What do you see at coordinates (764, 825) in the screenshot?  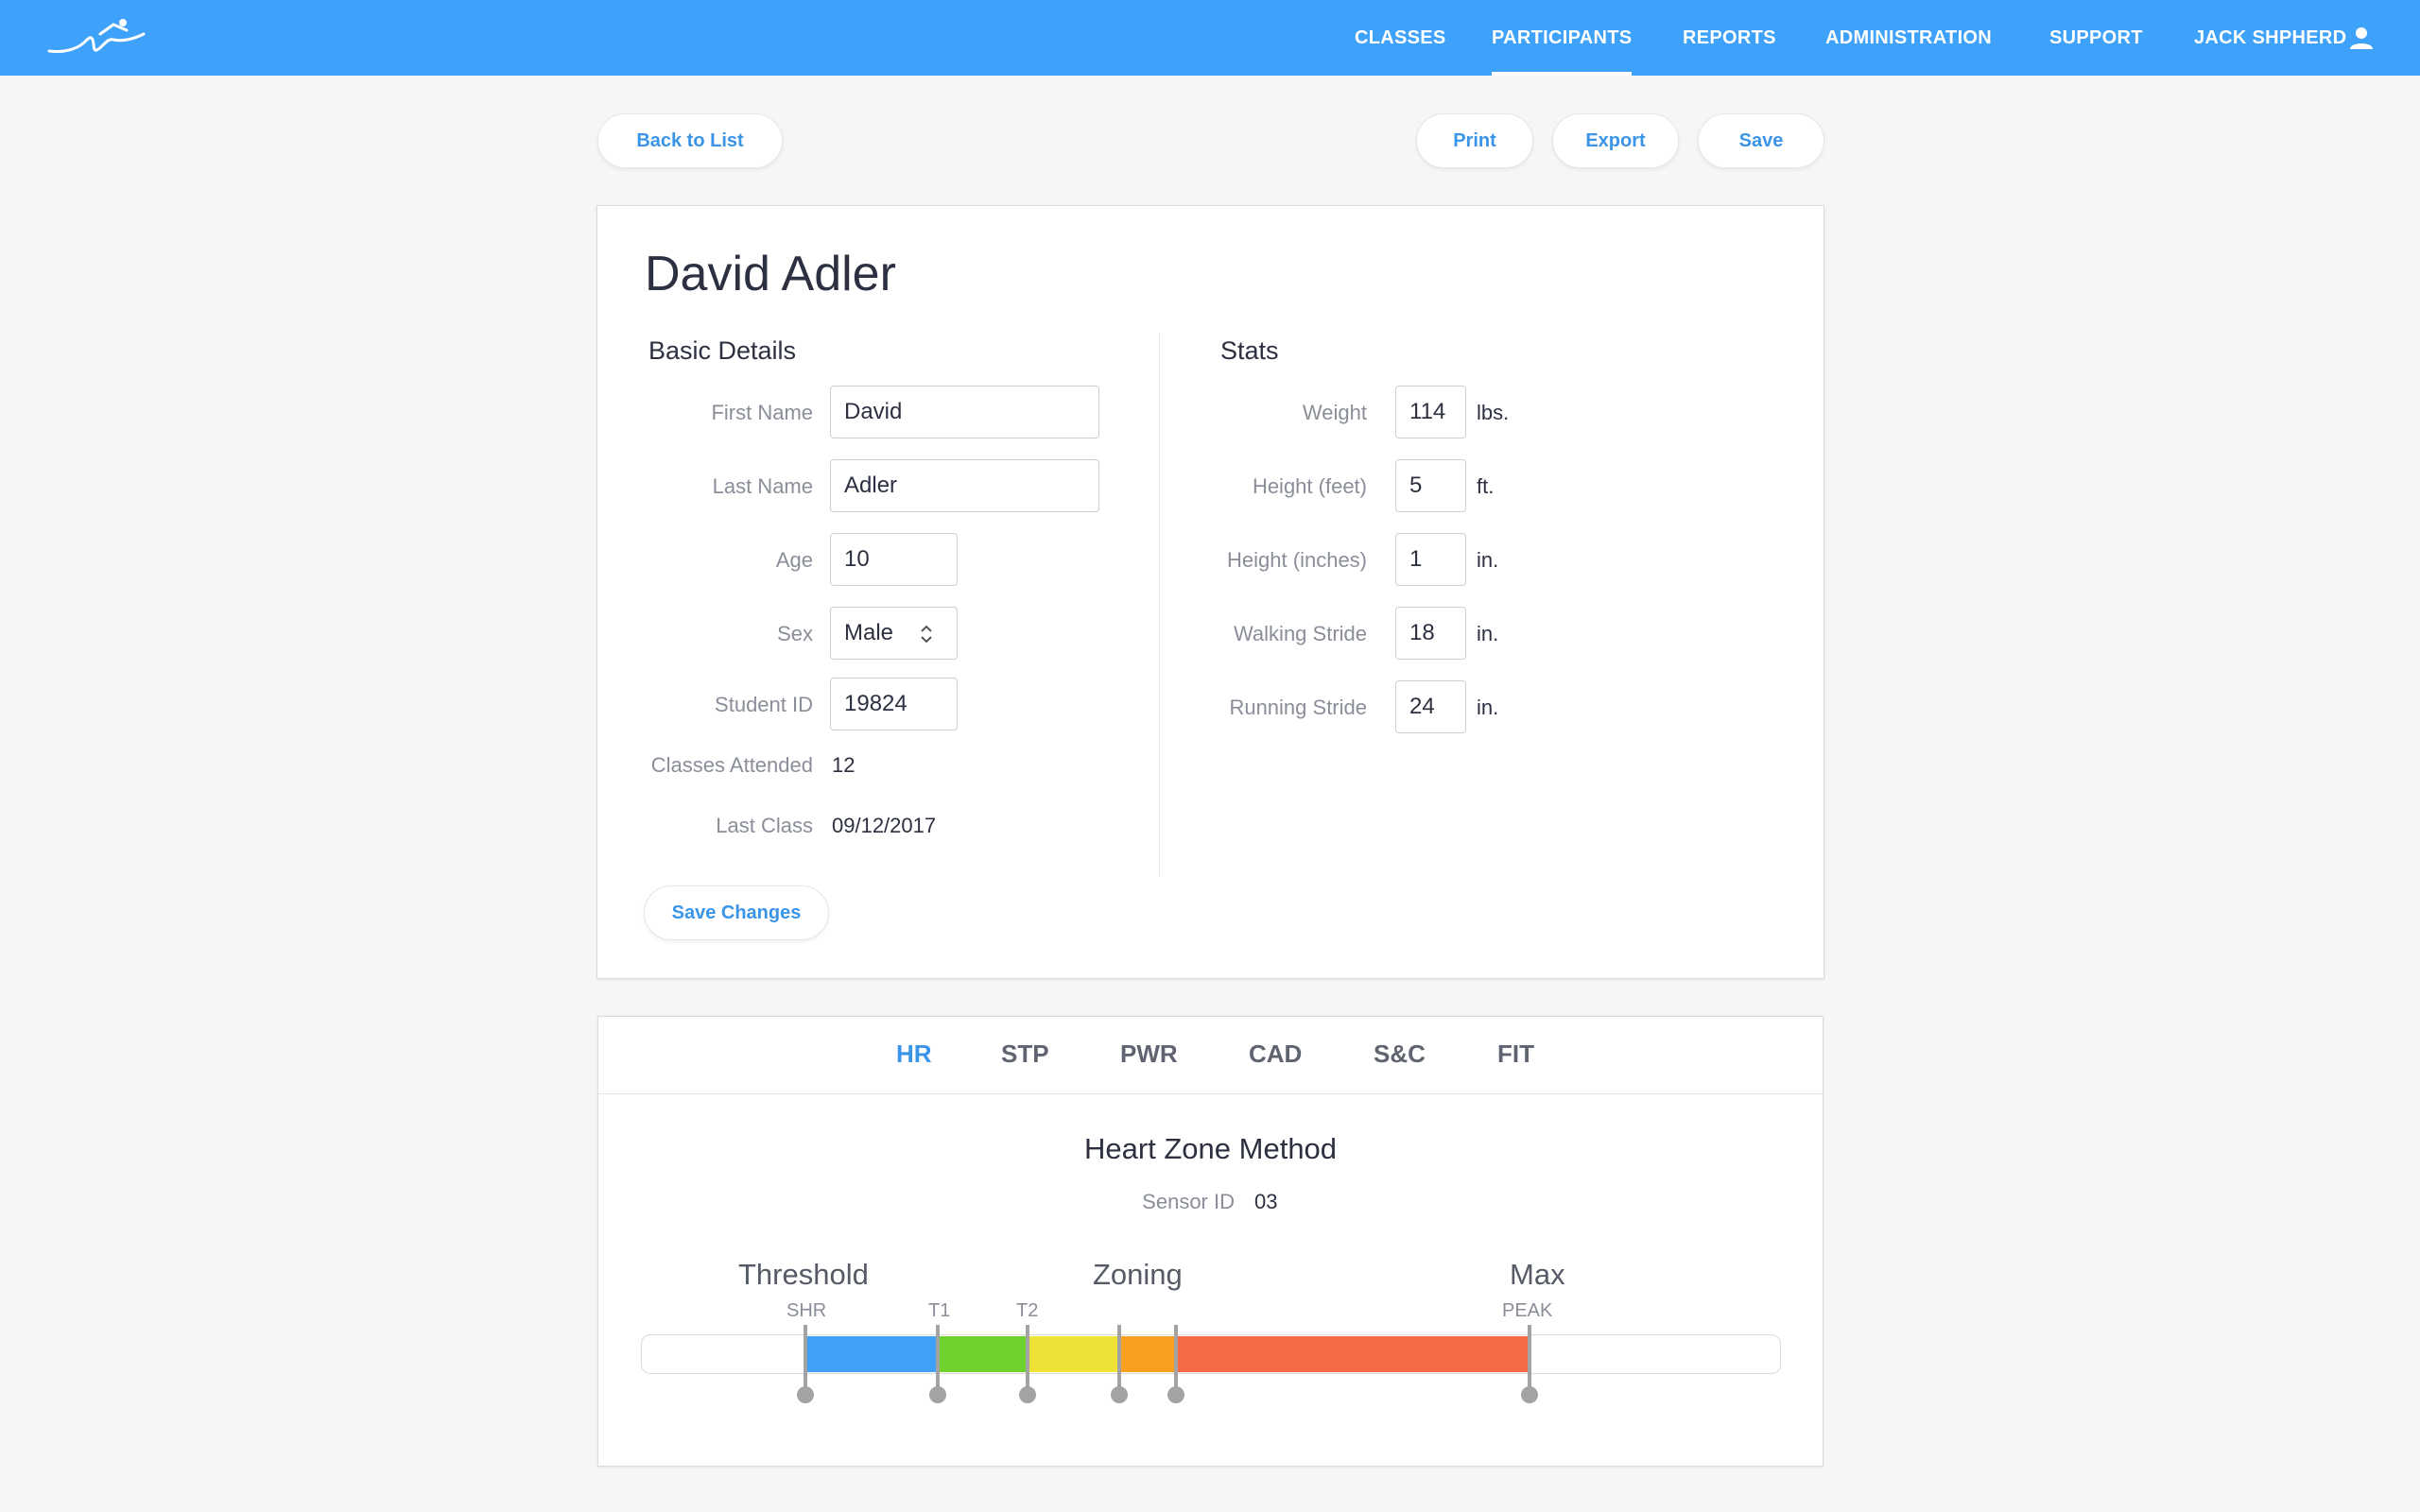 I see `last-class-label: Last Class` at bounding box center [764, 825].